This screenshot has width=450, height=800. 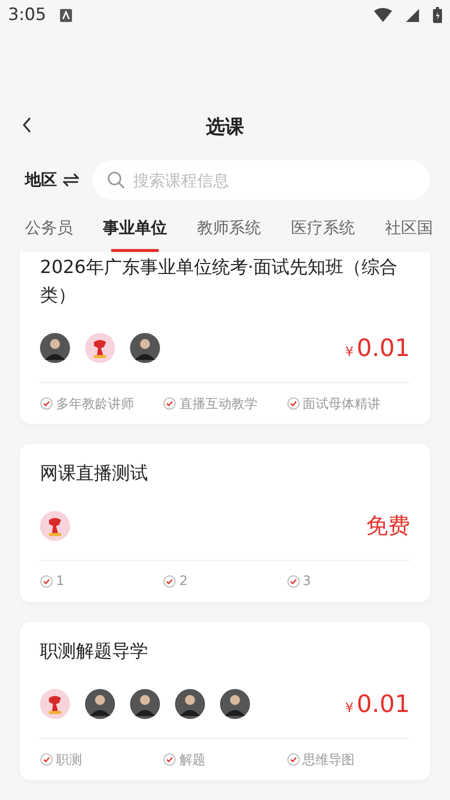 What do you see at coordinates (229, 233) in the screenshot?
I see `category-tab: 教师系统` at bounding box center [229, 233].